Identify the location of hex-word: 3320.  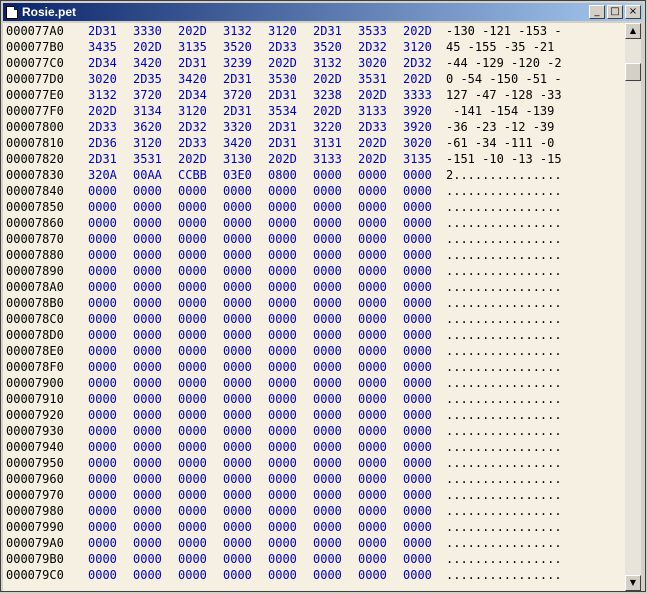
(237, 127).